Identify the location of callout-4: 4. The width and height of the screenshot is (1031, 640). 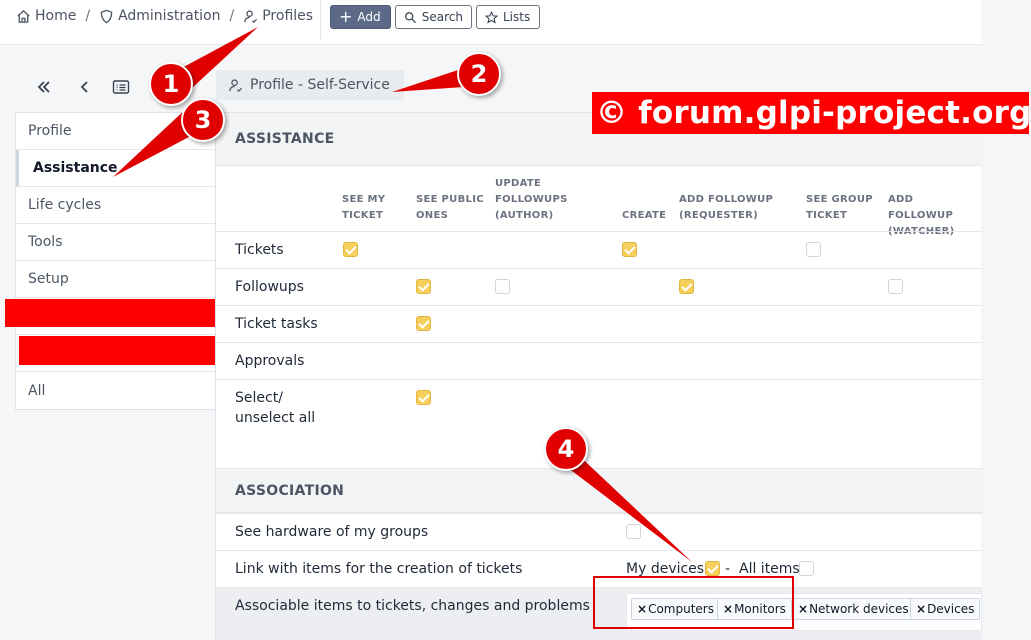
(566, 449).